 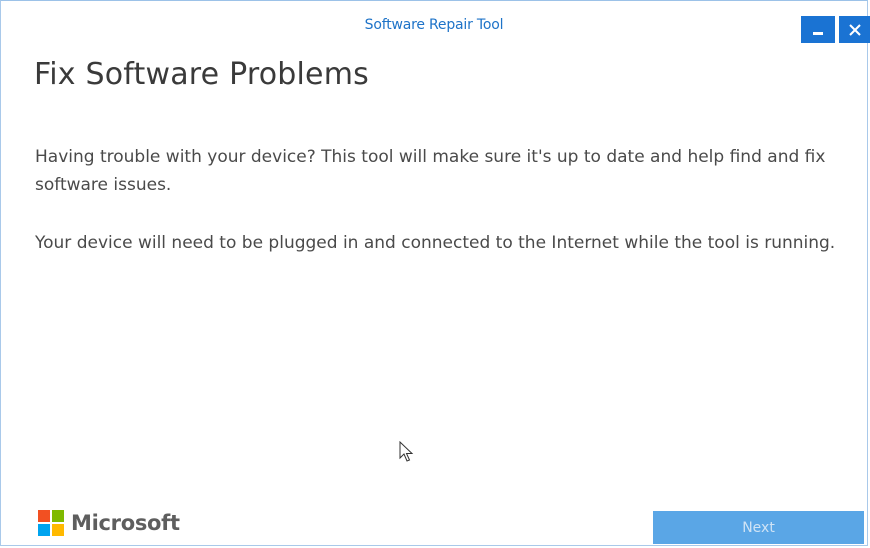 What do you see at coordinates (818, 29) in the screenshot?
I see `minimize-button` at bounding box center [818, 29].